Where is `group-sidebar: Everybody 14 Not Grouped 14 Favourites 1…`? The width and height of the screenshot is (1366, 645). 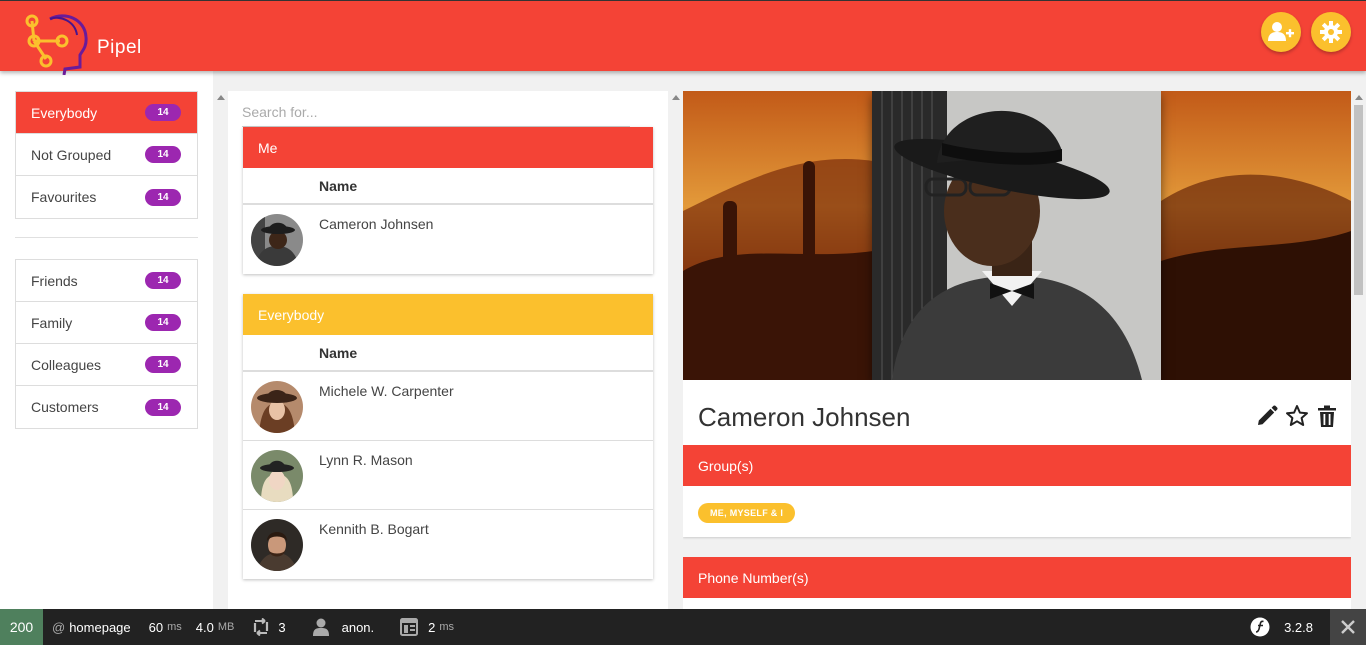
group-sidebar: Everybody 14 Not Grouped 14 Favourites 1… is located at coordinates (106, 340).